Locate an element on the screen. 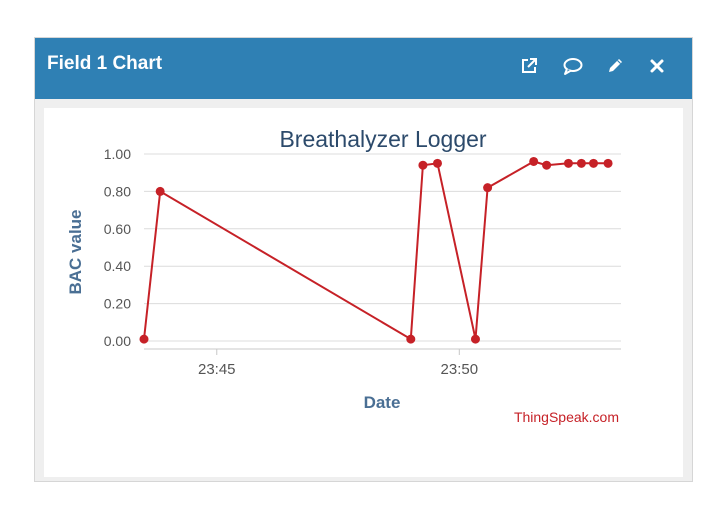 Image resolution: width=724 pixels, height=511 pixels. open-external-button is located at coordinates (529, 66).